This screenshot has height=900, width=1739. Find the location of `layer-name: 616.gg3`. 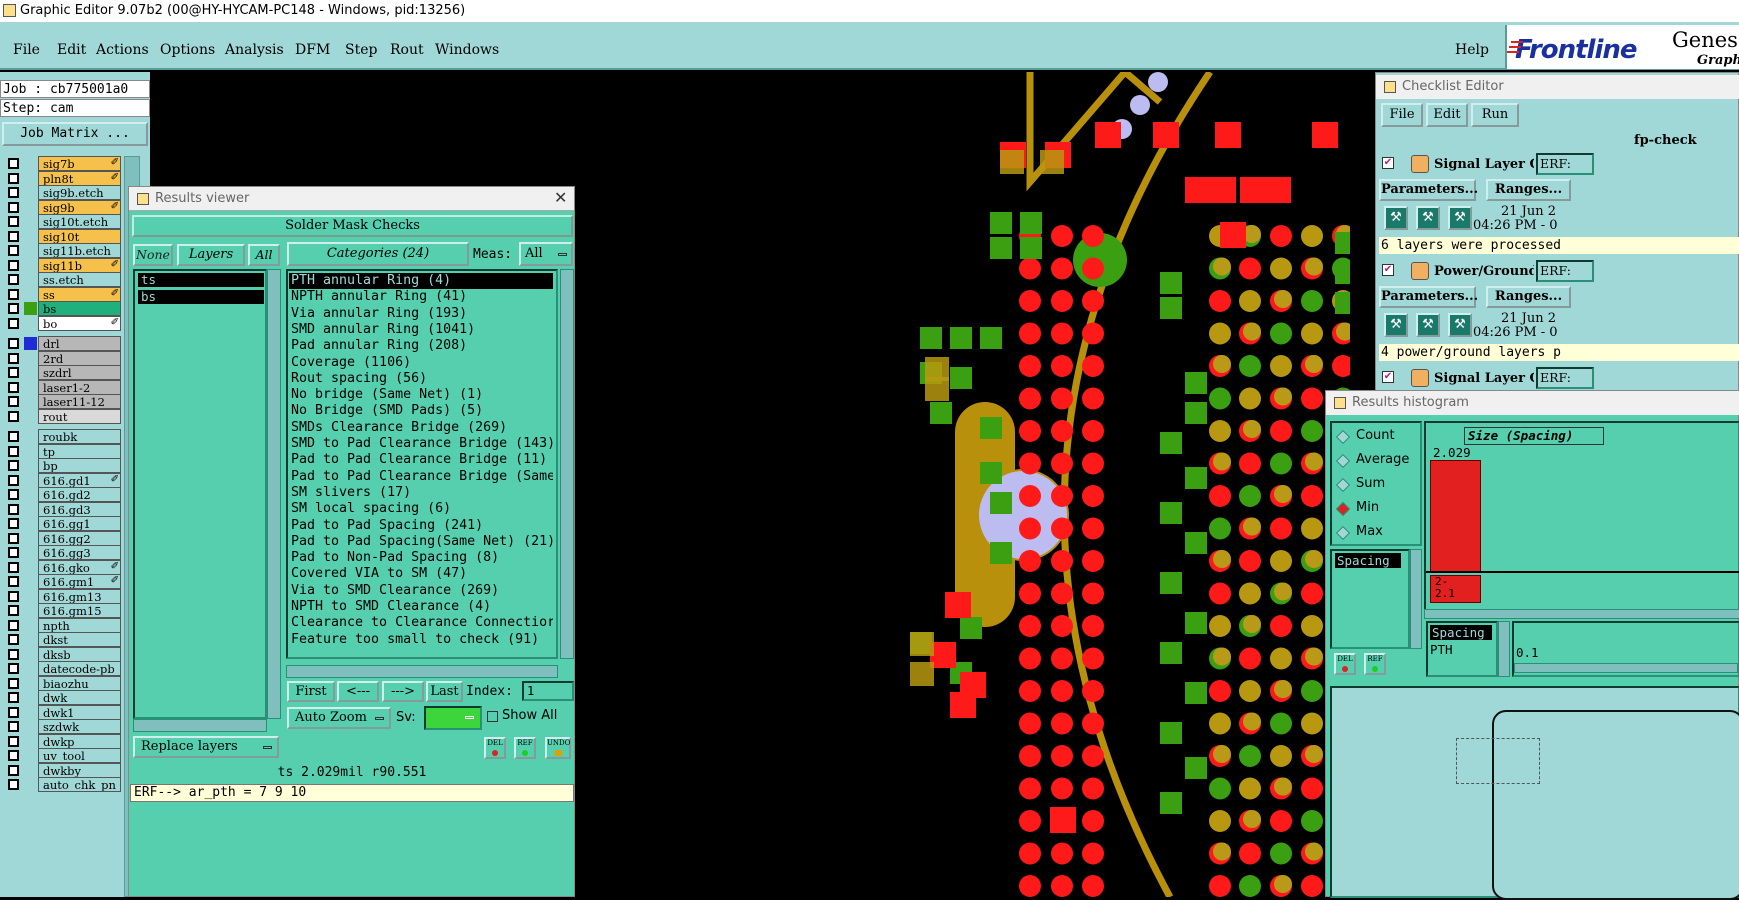

layer-name: 616.gg3 is located at coordinates (79, 552).